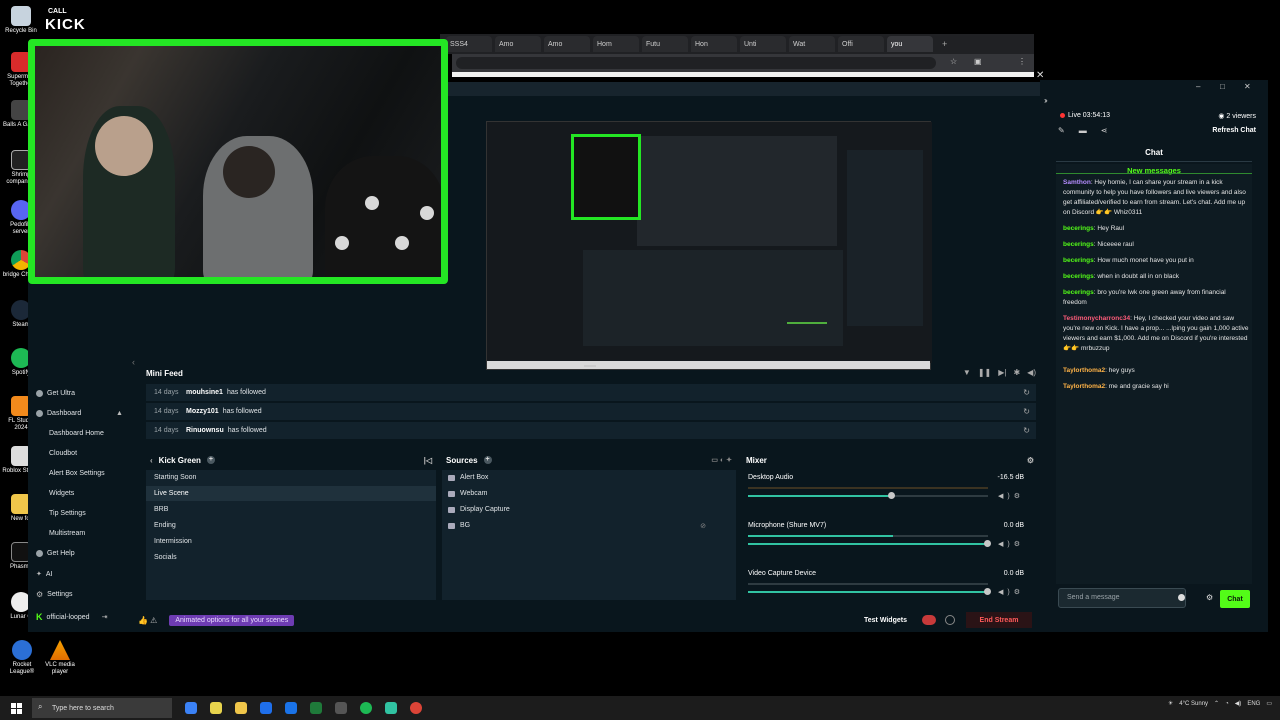 The height and width of the screenshot is (720, 1280). I want to click on scene-item: Socials, so click(291, 557).